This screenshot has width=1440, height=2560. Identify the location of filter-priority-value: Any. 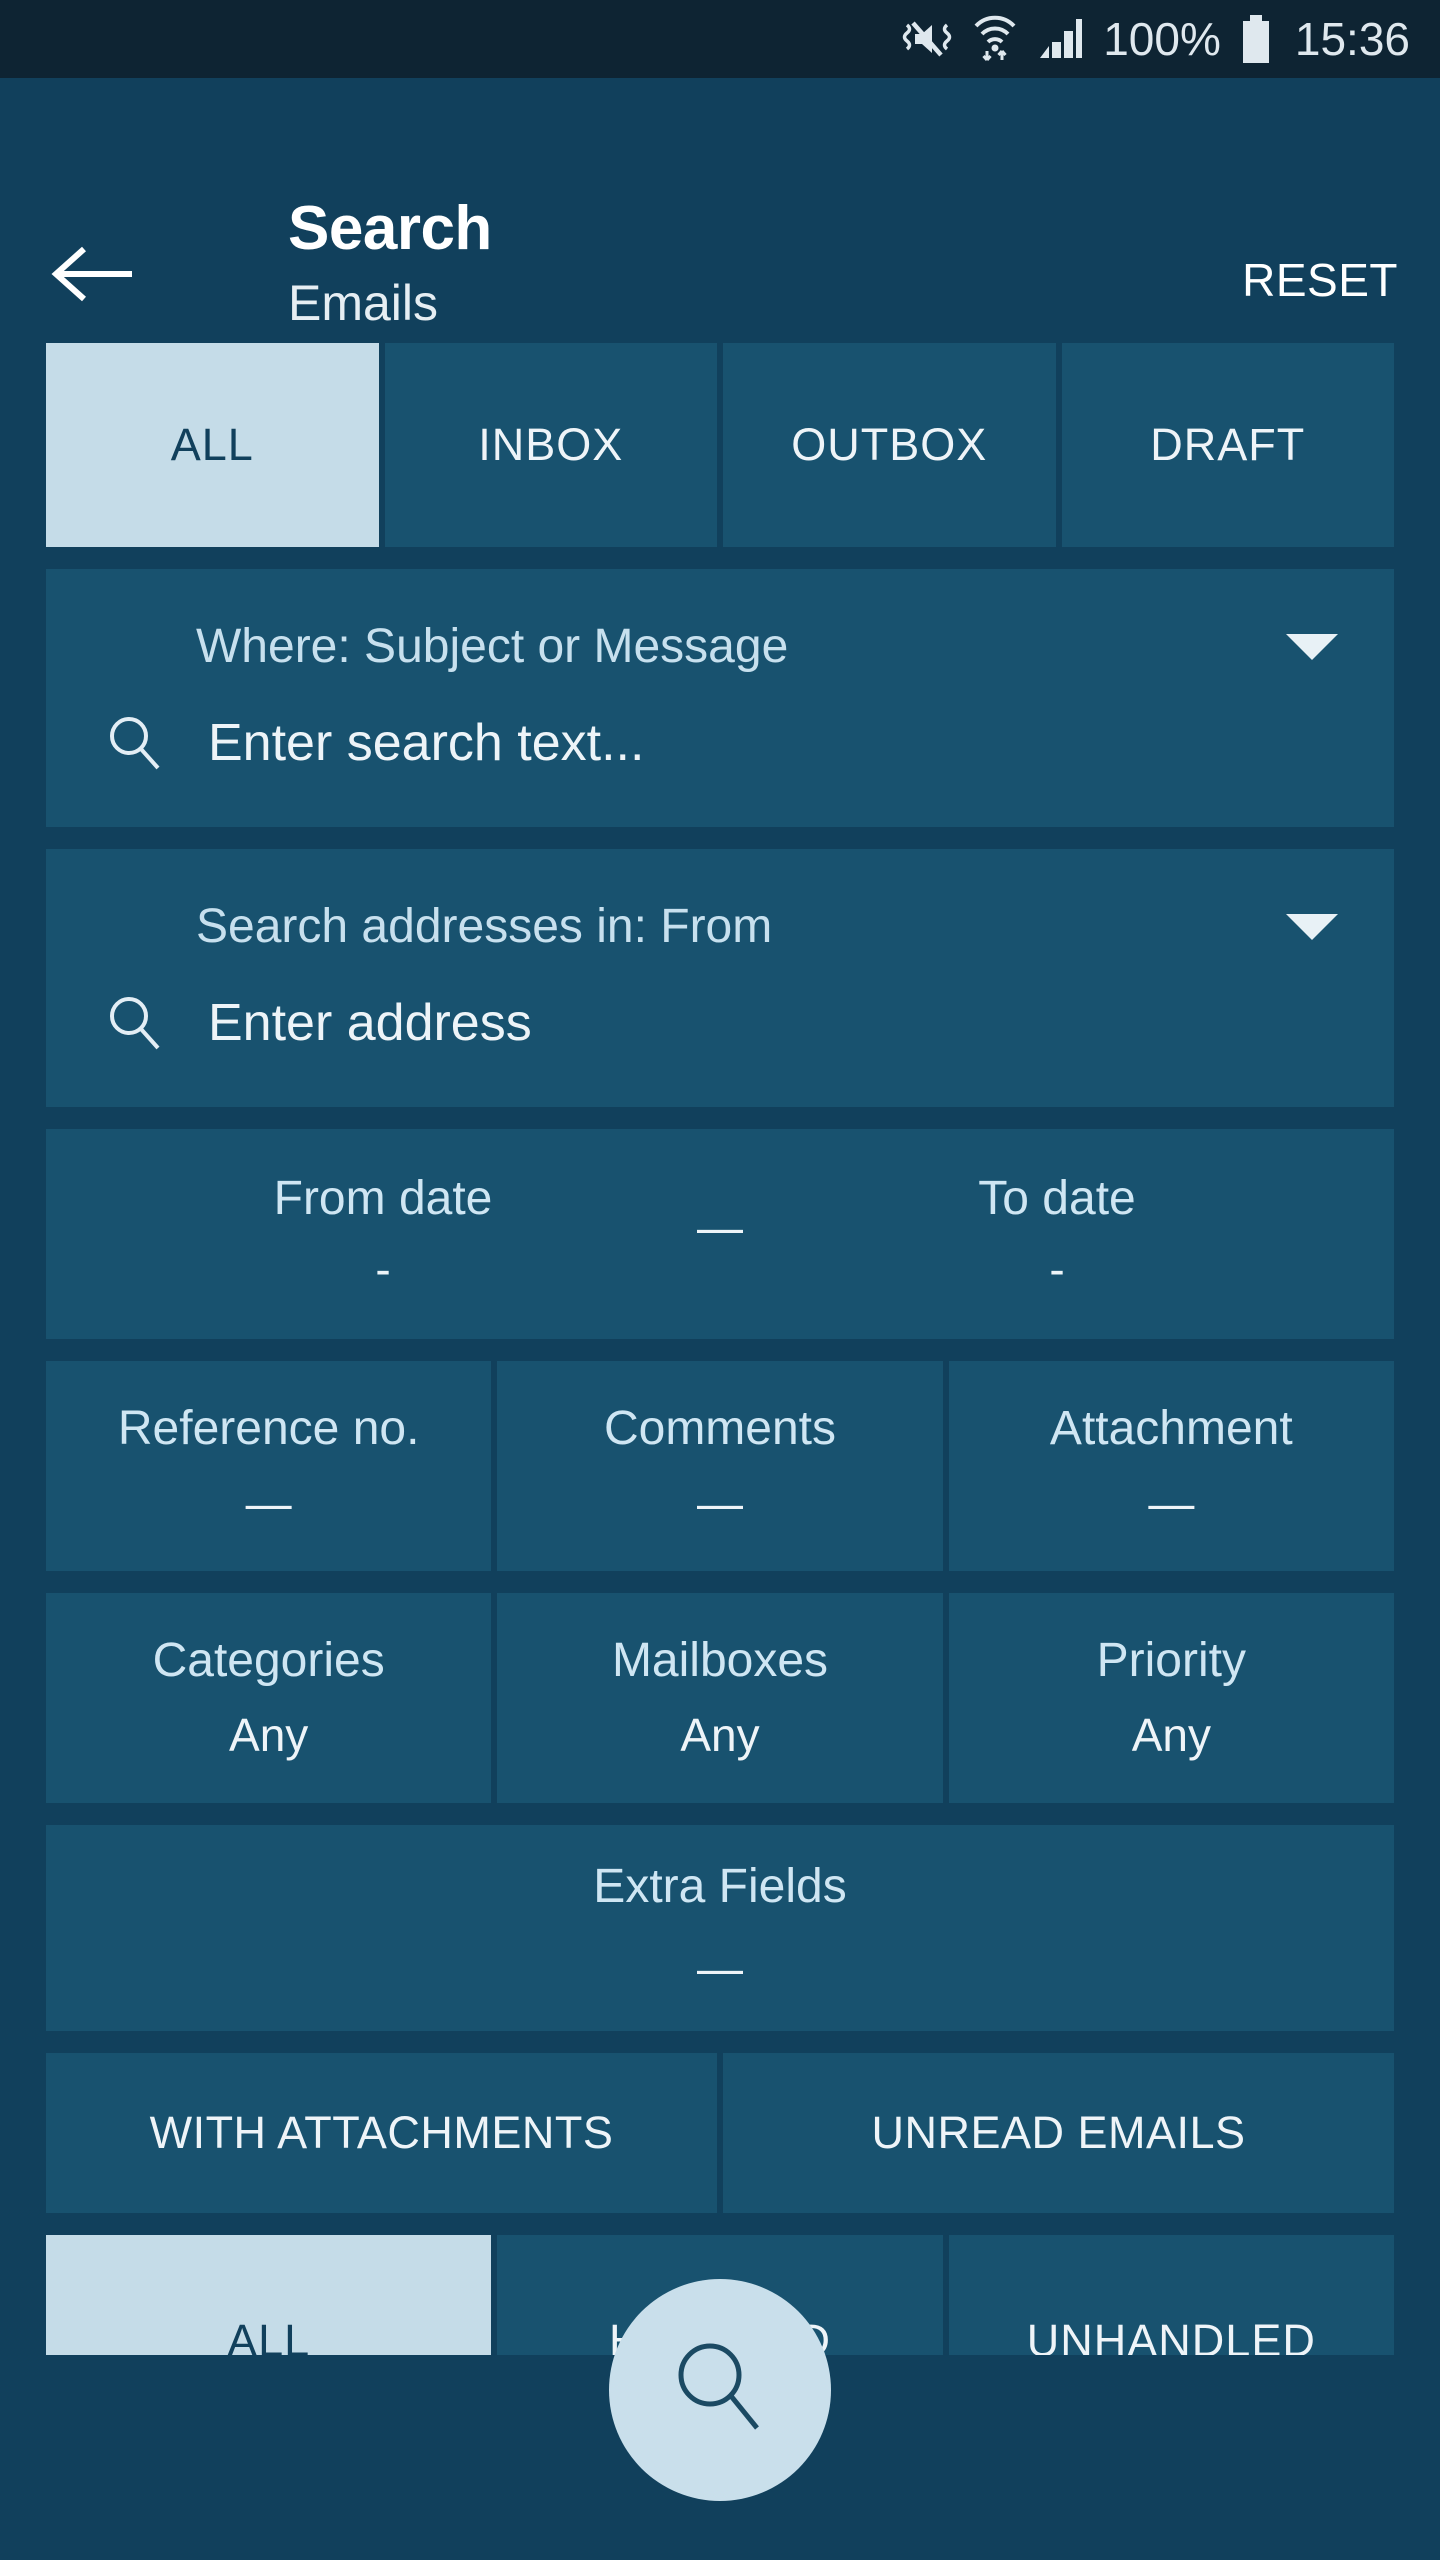
(1171, 1735).